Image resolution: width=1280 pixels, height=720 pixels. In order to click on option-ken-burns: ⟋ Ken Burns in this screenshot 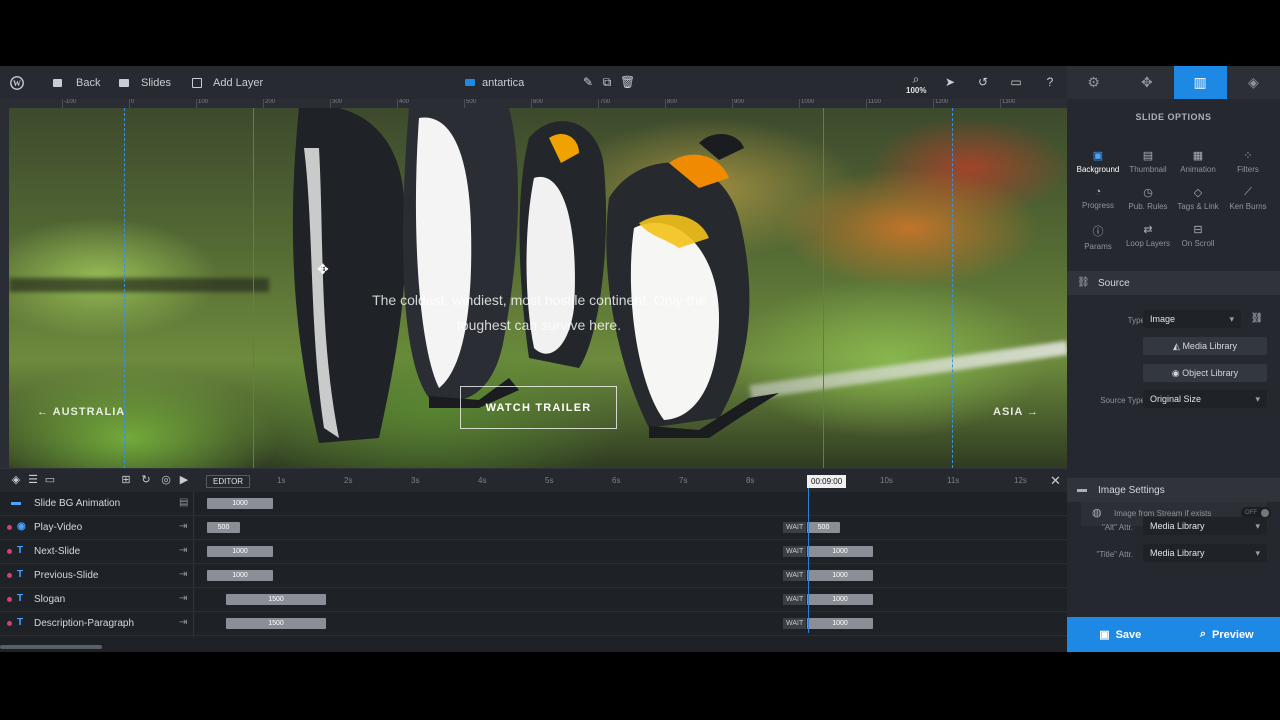, I will do `click(1248, 198)`.